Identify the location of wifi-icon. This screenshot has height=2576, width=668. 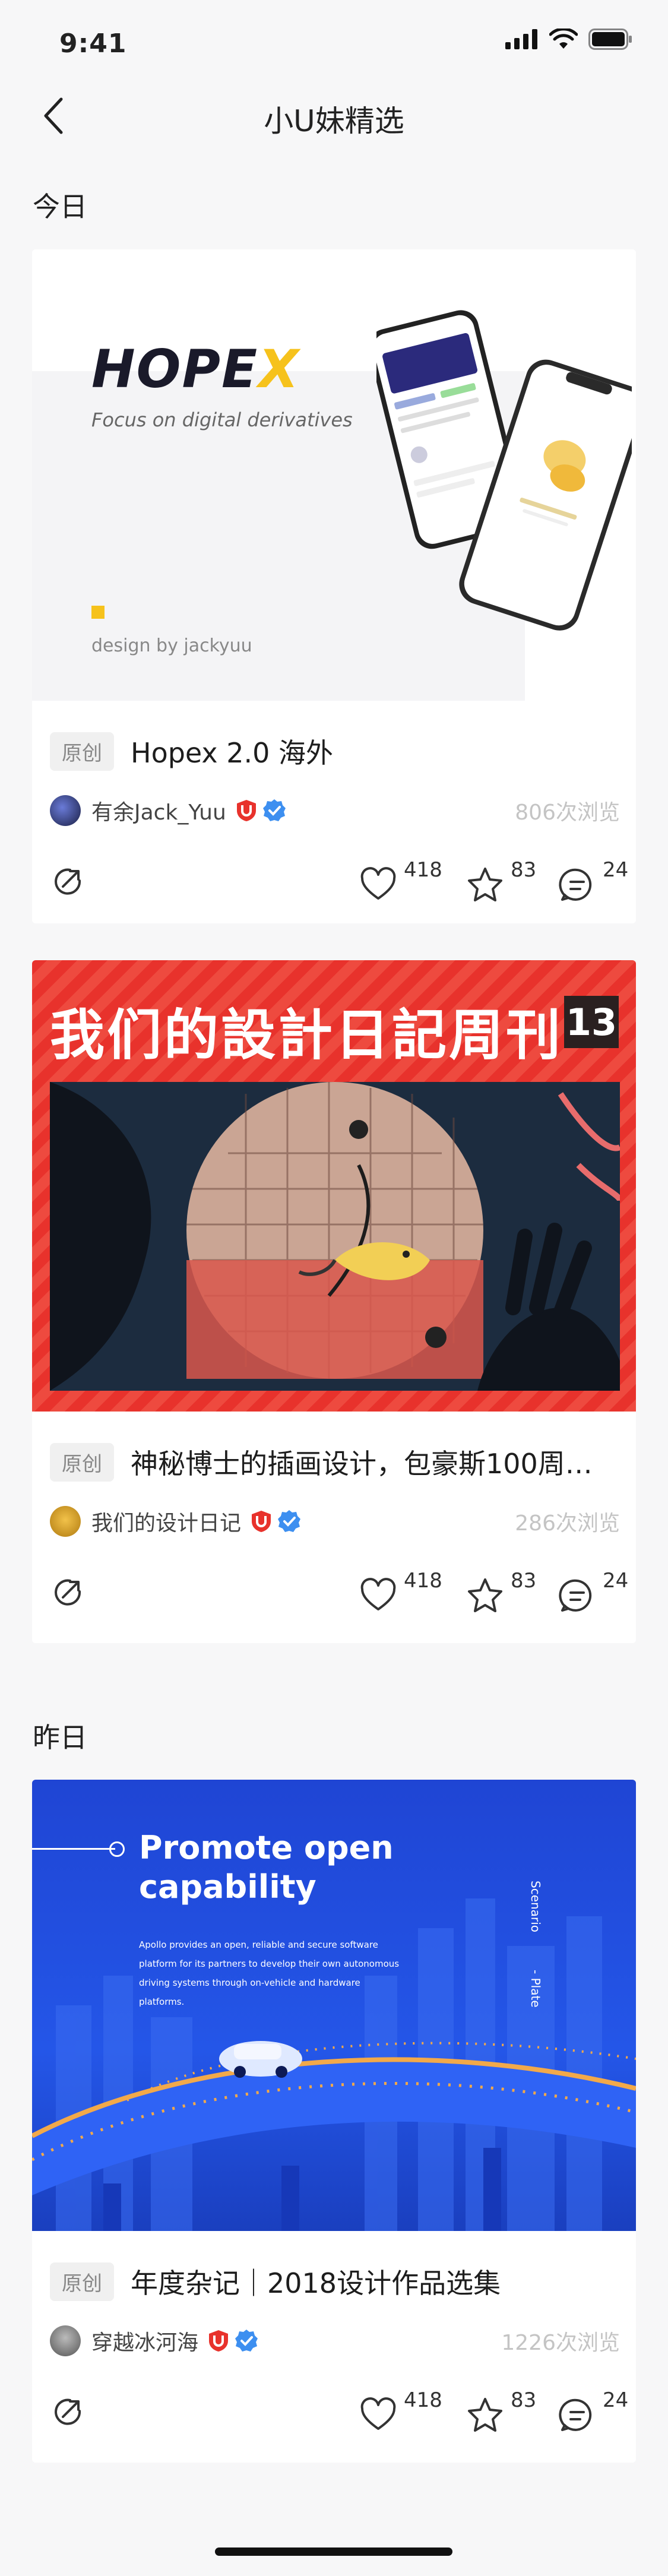
(563, 39).